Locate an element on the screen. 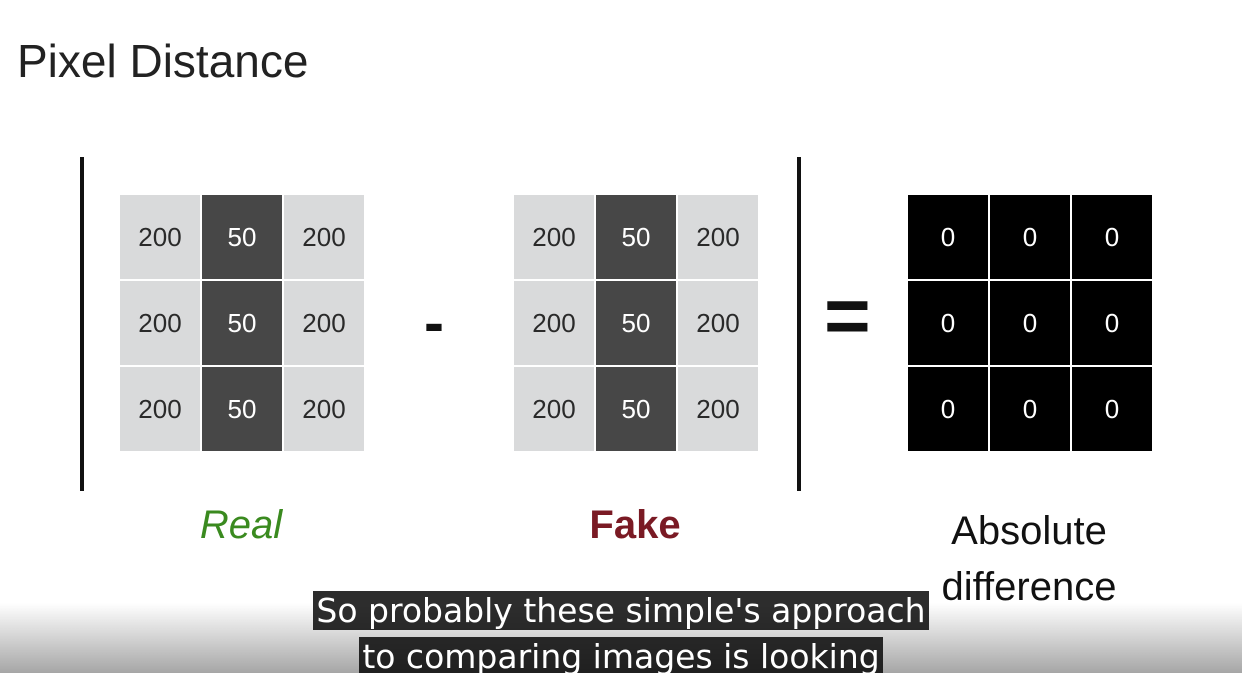  subtitle-text-1: So probably these simple's approach is located at coordinates (621, 610).